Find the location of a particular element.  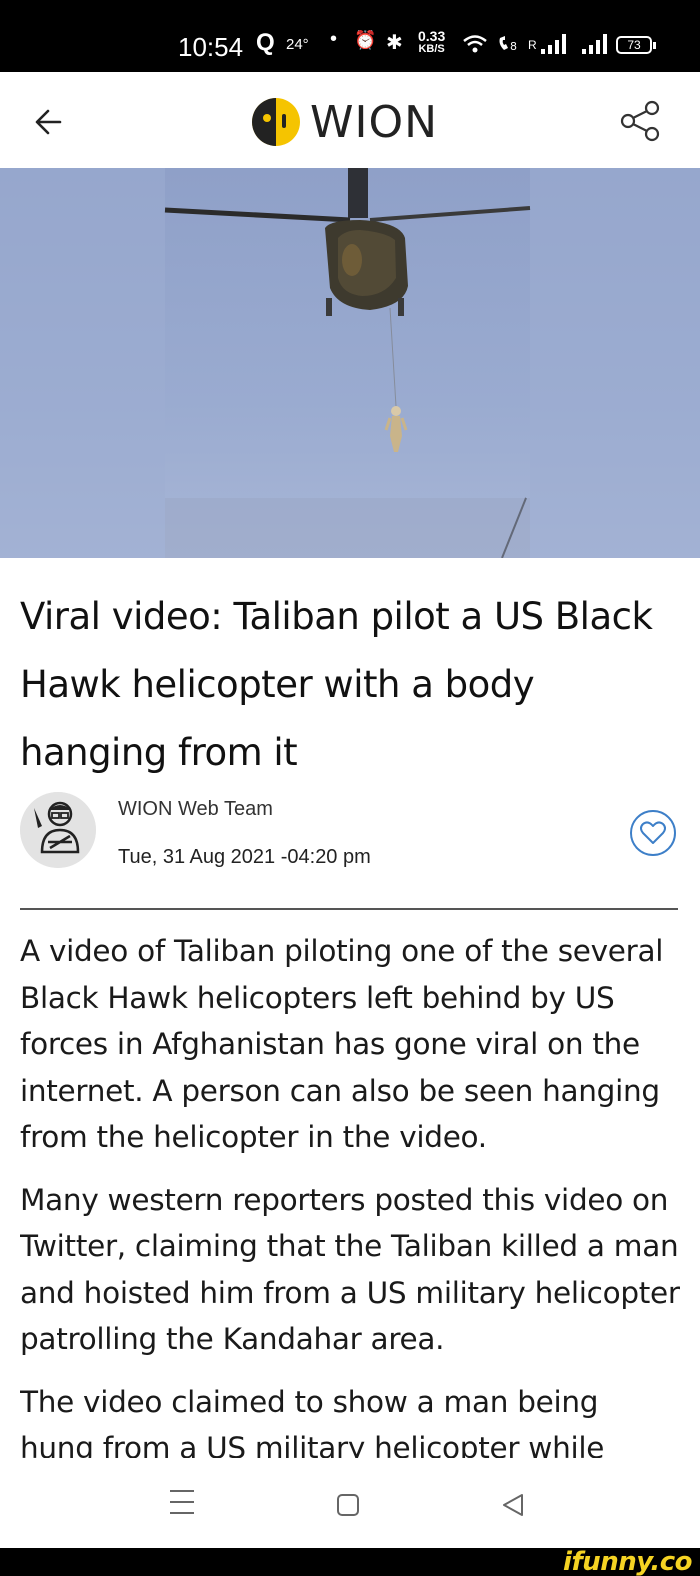

signal-icon is located at coordinates (553, 44).